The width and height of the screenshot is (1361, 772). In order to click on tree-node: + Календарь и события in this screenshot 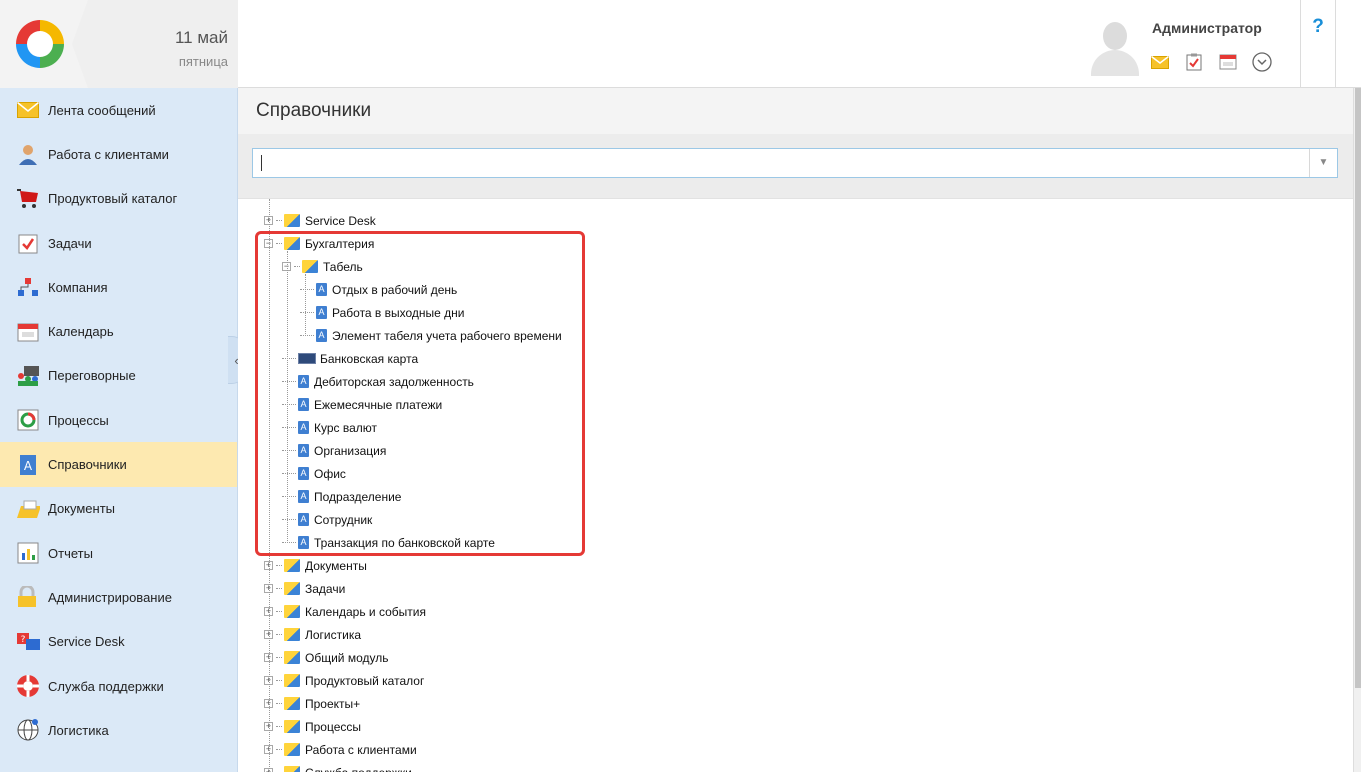, I will do `click(345, 611)`.